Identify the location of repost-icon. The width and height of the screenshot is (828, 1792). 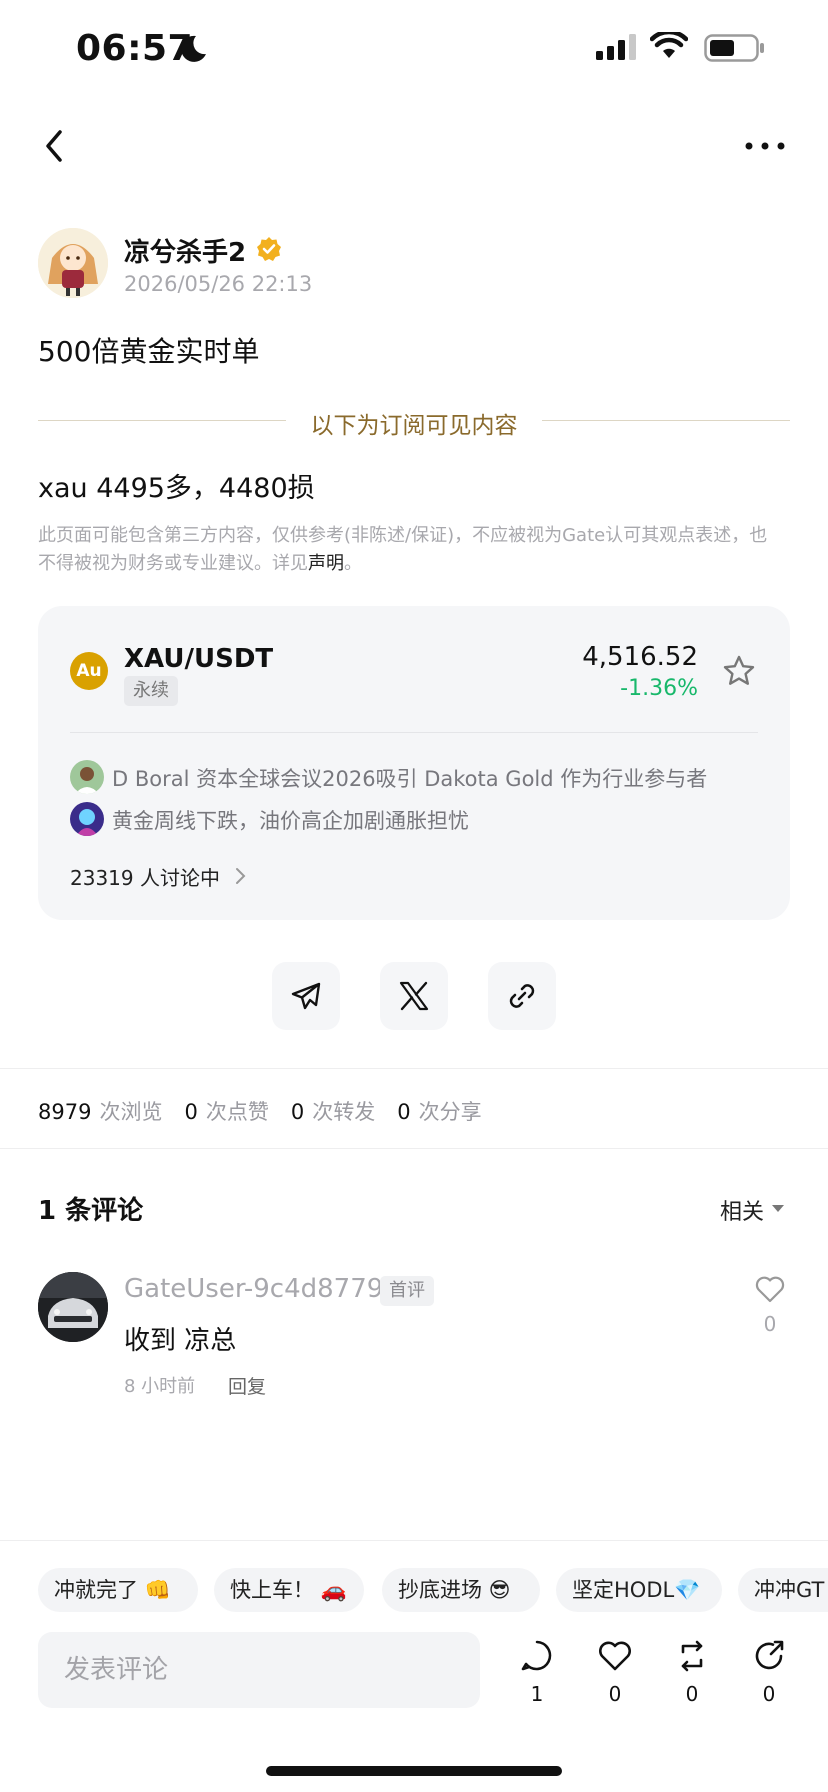
(692, 1656).